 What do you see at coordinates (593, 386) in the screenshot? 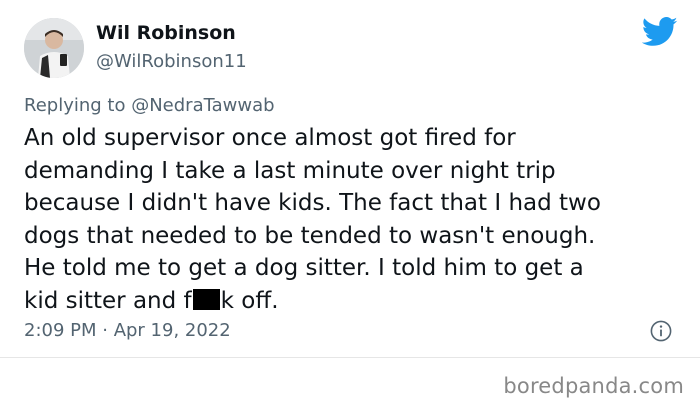
I see `watermark: boredpanda.com` at bounding box center [593, 386].